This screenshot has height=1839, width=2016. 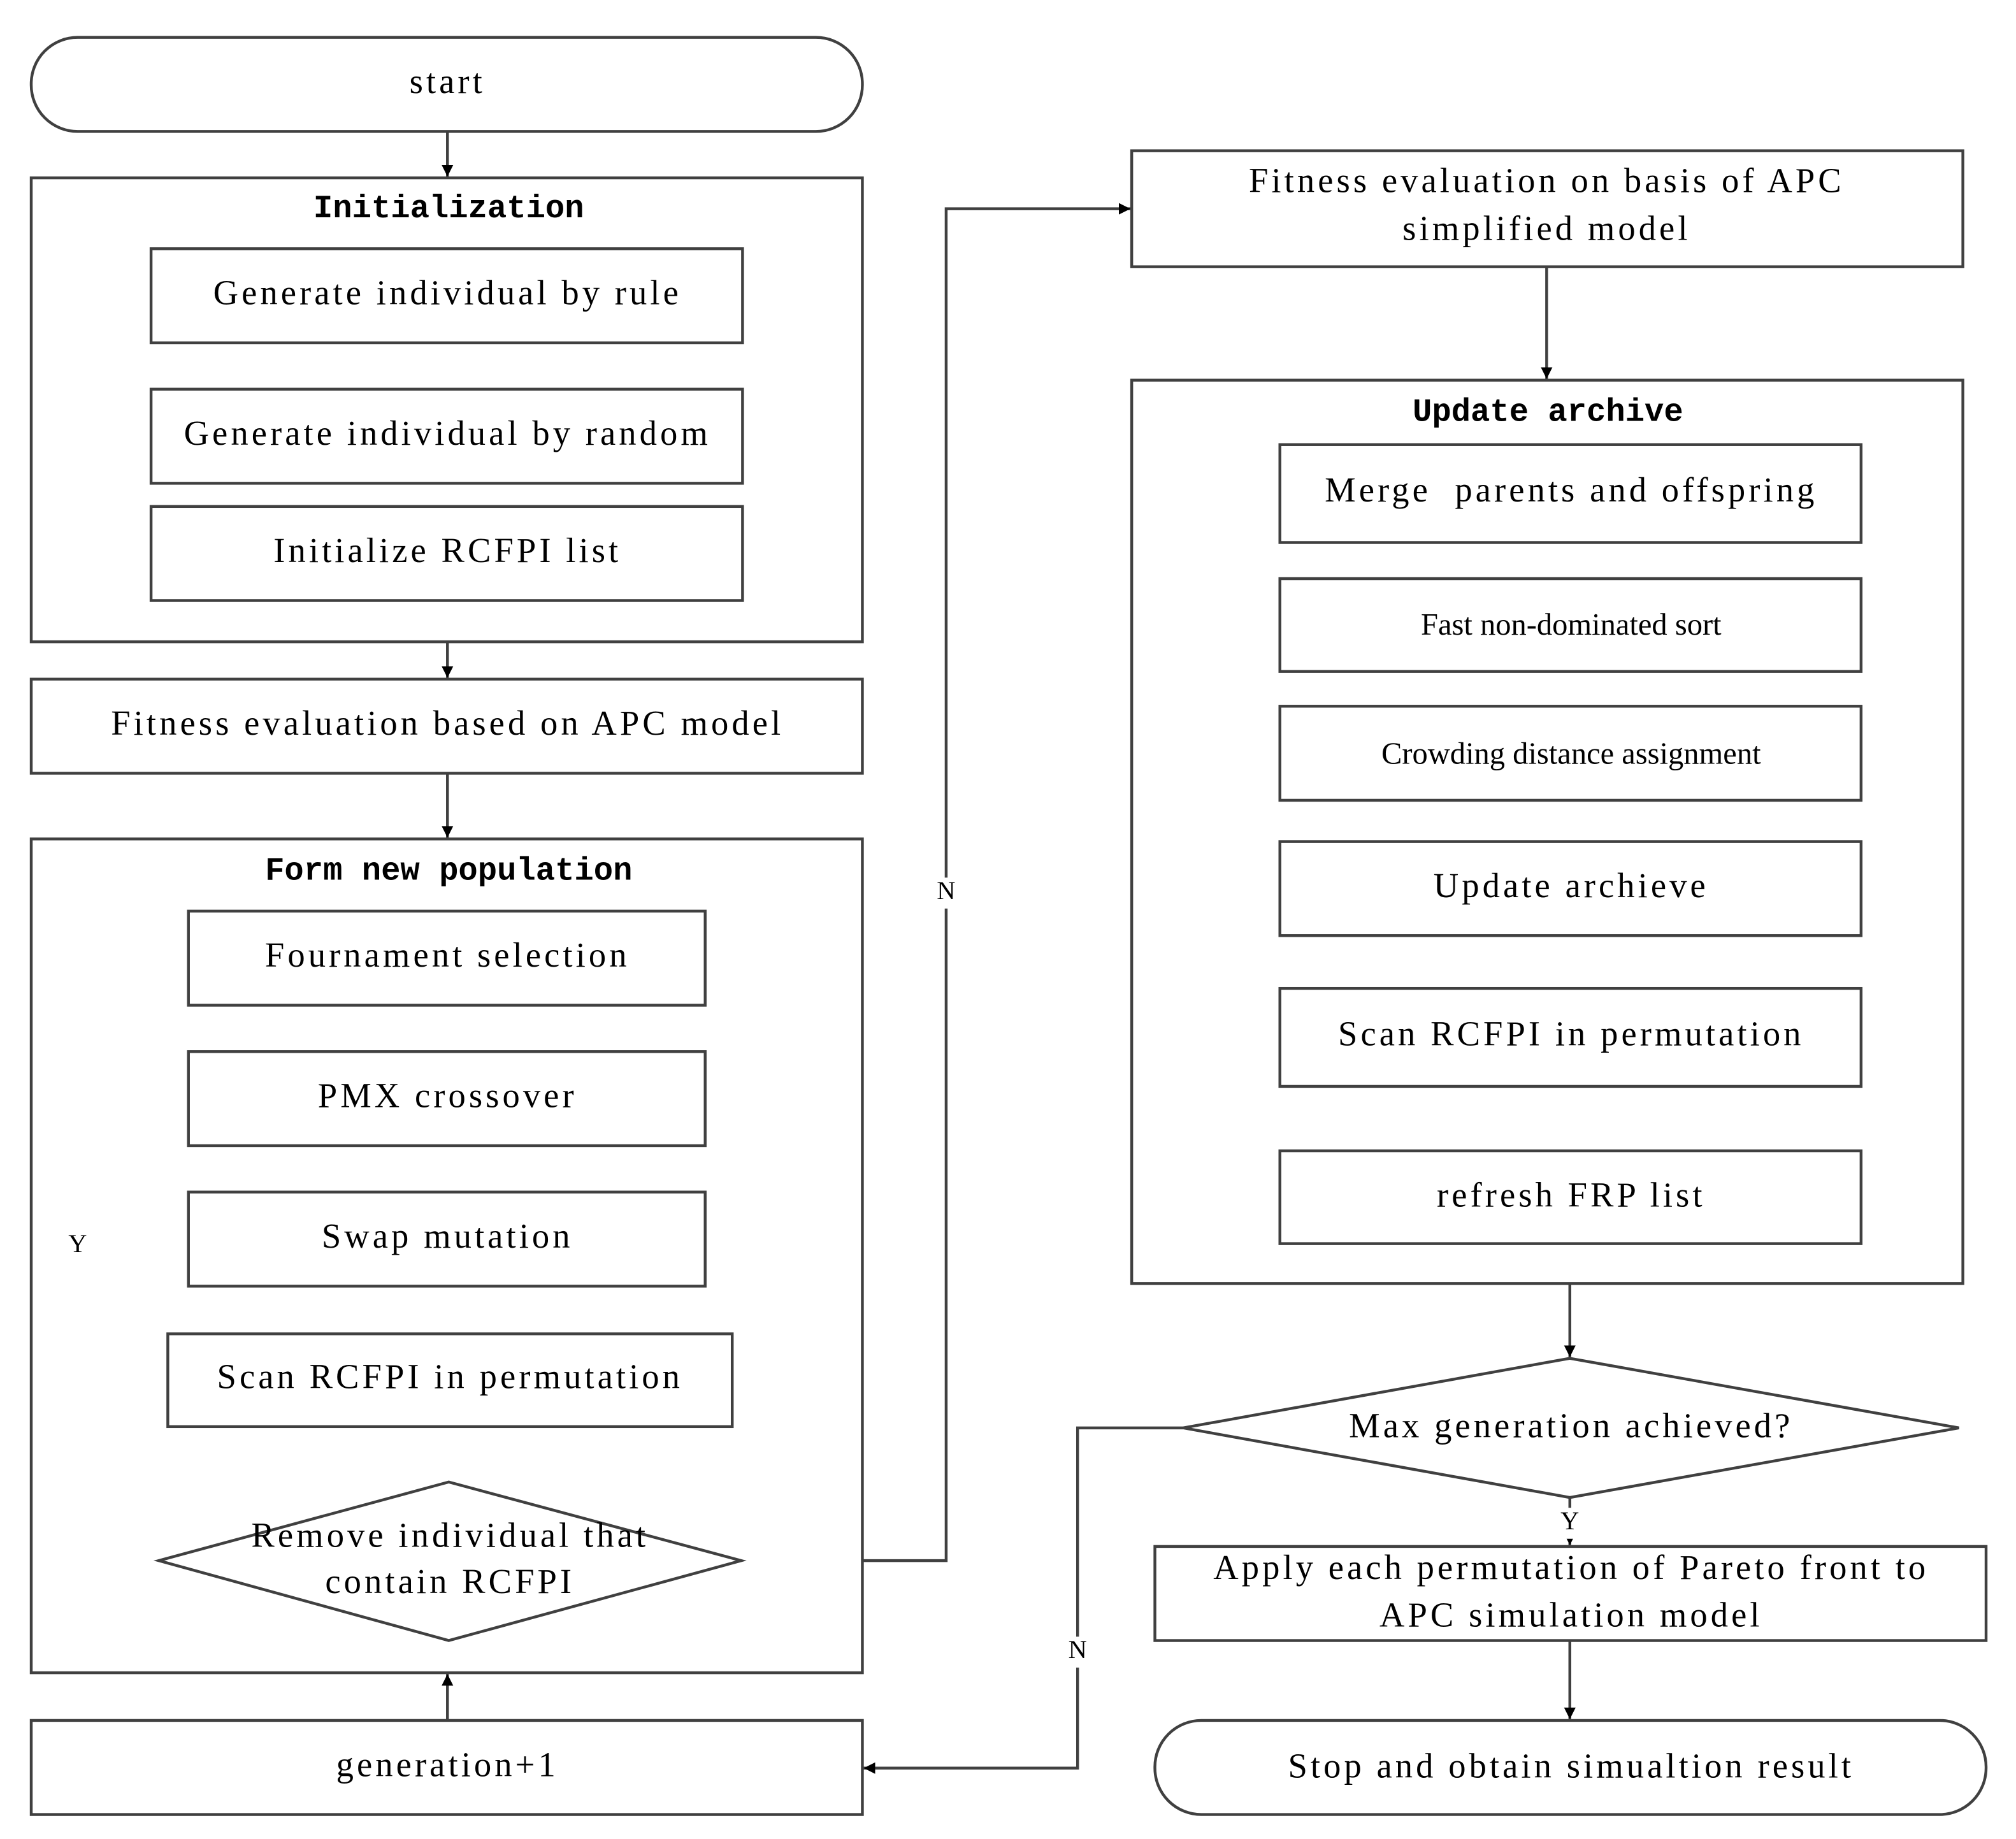 I want to click on label-yes-apply: Y, so click(x=1569, y=1520).